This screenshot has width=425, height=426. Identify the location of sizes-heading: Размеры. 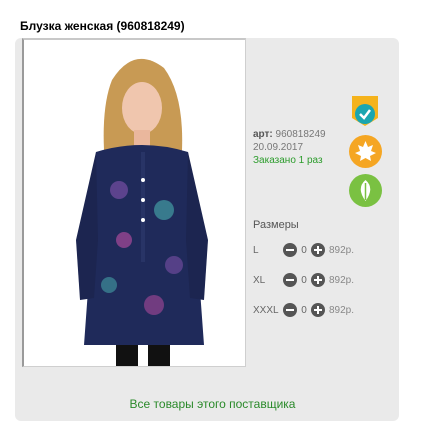
(276, 225).